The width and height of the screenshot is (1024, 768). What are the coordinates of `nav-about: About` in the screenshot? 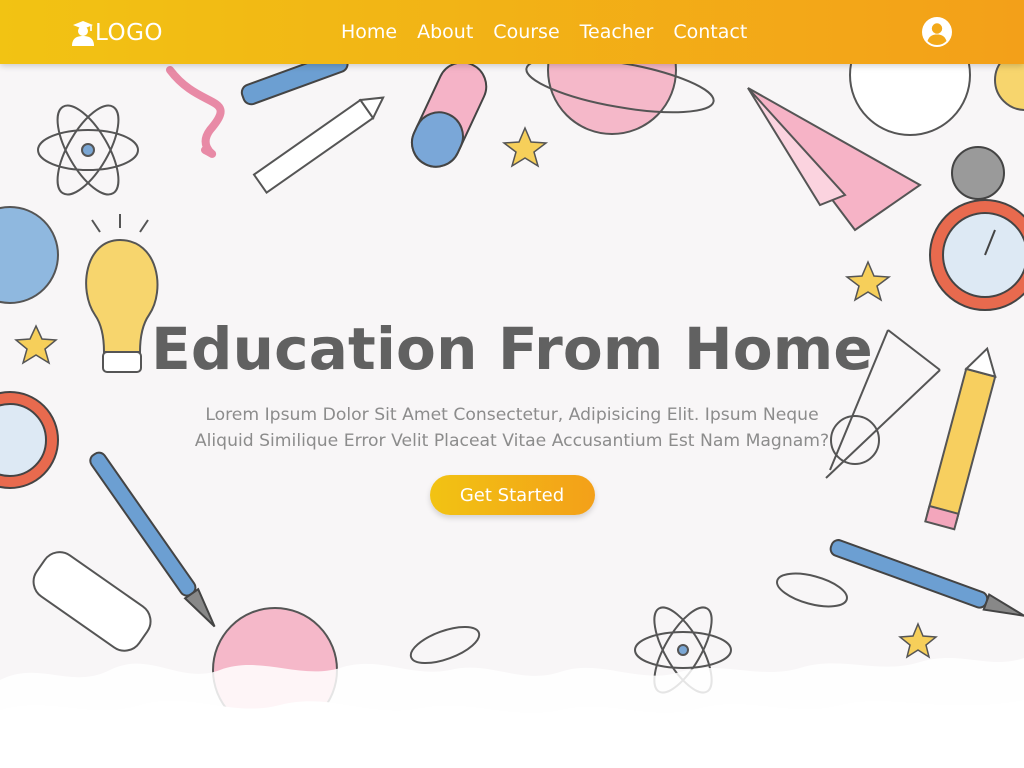 It's located at (445, 32).